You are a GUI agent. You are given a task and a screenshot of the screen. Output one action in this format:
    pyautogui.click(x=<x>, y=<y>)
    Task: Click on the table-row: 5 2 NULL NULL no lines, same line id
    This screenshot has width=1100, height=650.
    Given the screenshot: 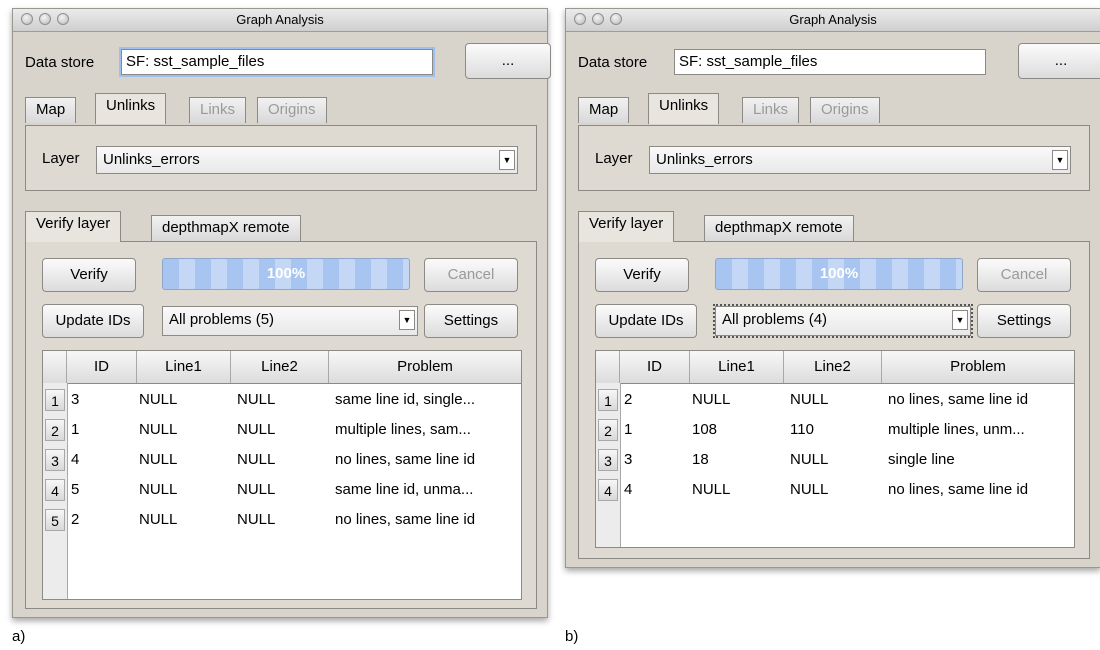 What is the action you would take?
    pyautogui.click(x=282, y=520)
    